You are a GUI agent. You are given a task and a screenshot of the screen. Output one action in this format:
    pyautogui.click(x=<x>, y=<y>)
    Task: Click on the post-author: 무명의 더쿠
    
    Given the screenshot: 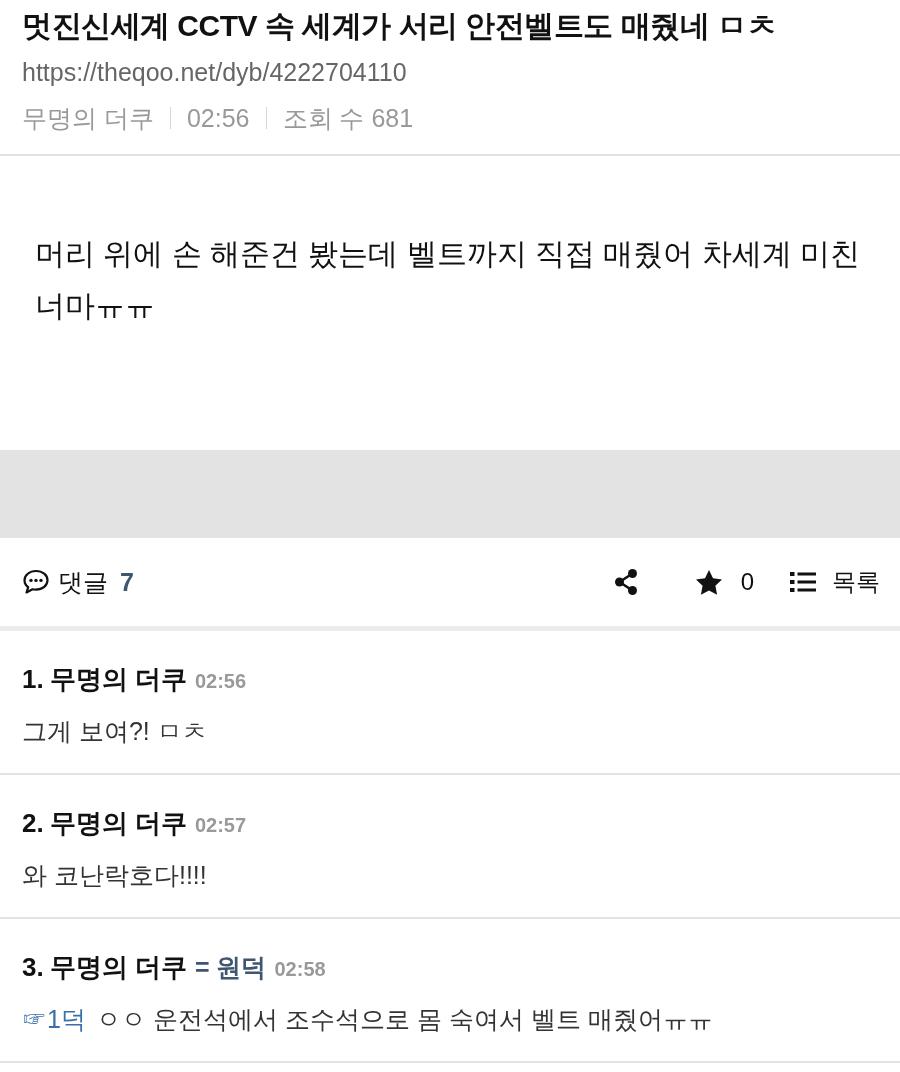 What is the action you would take?
    pyautogui.click(x=88, y=118)
    